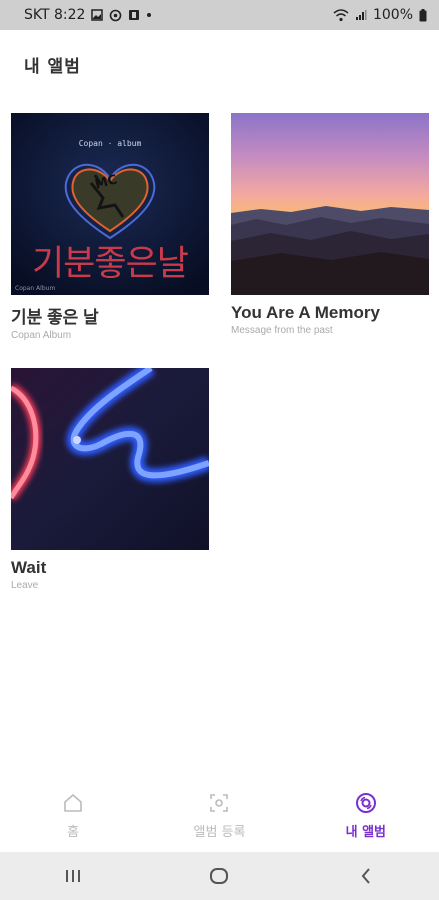 Image resolution: width=439 pixels, height=900 pixels. I want to click on status-bar: SKT 8:22 100%, so click(219, 15).